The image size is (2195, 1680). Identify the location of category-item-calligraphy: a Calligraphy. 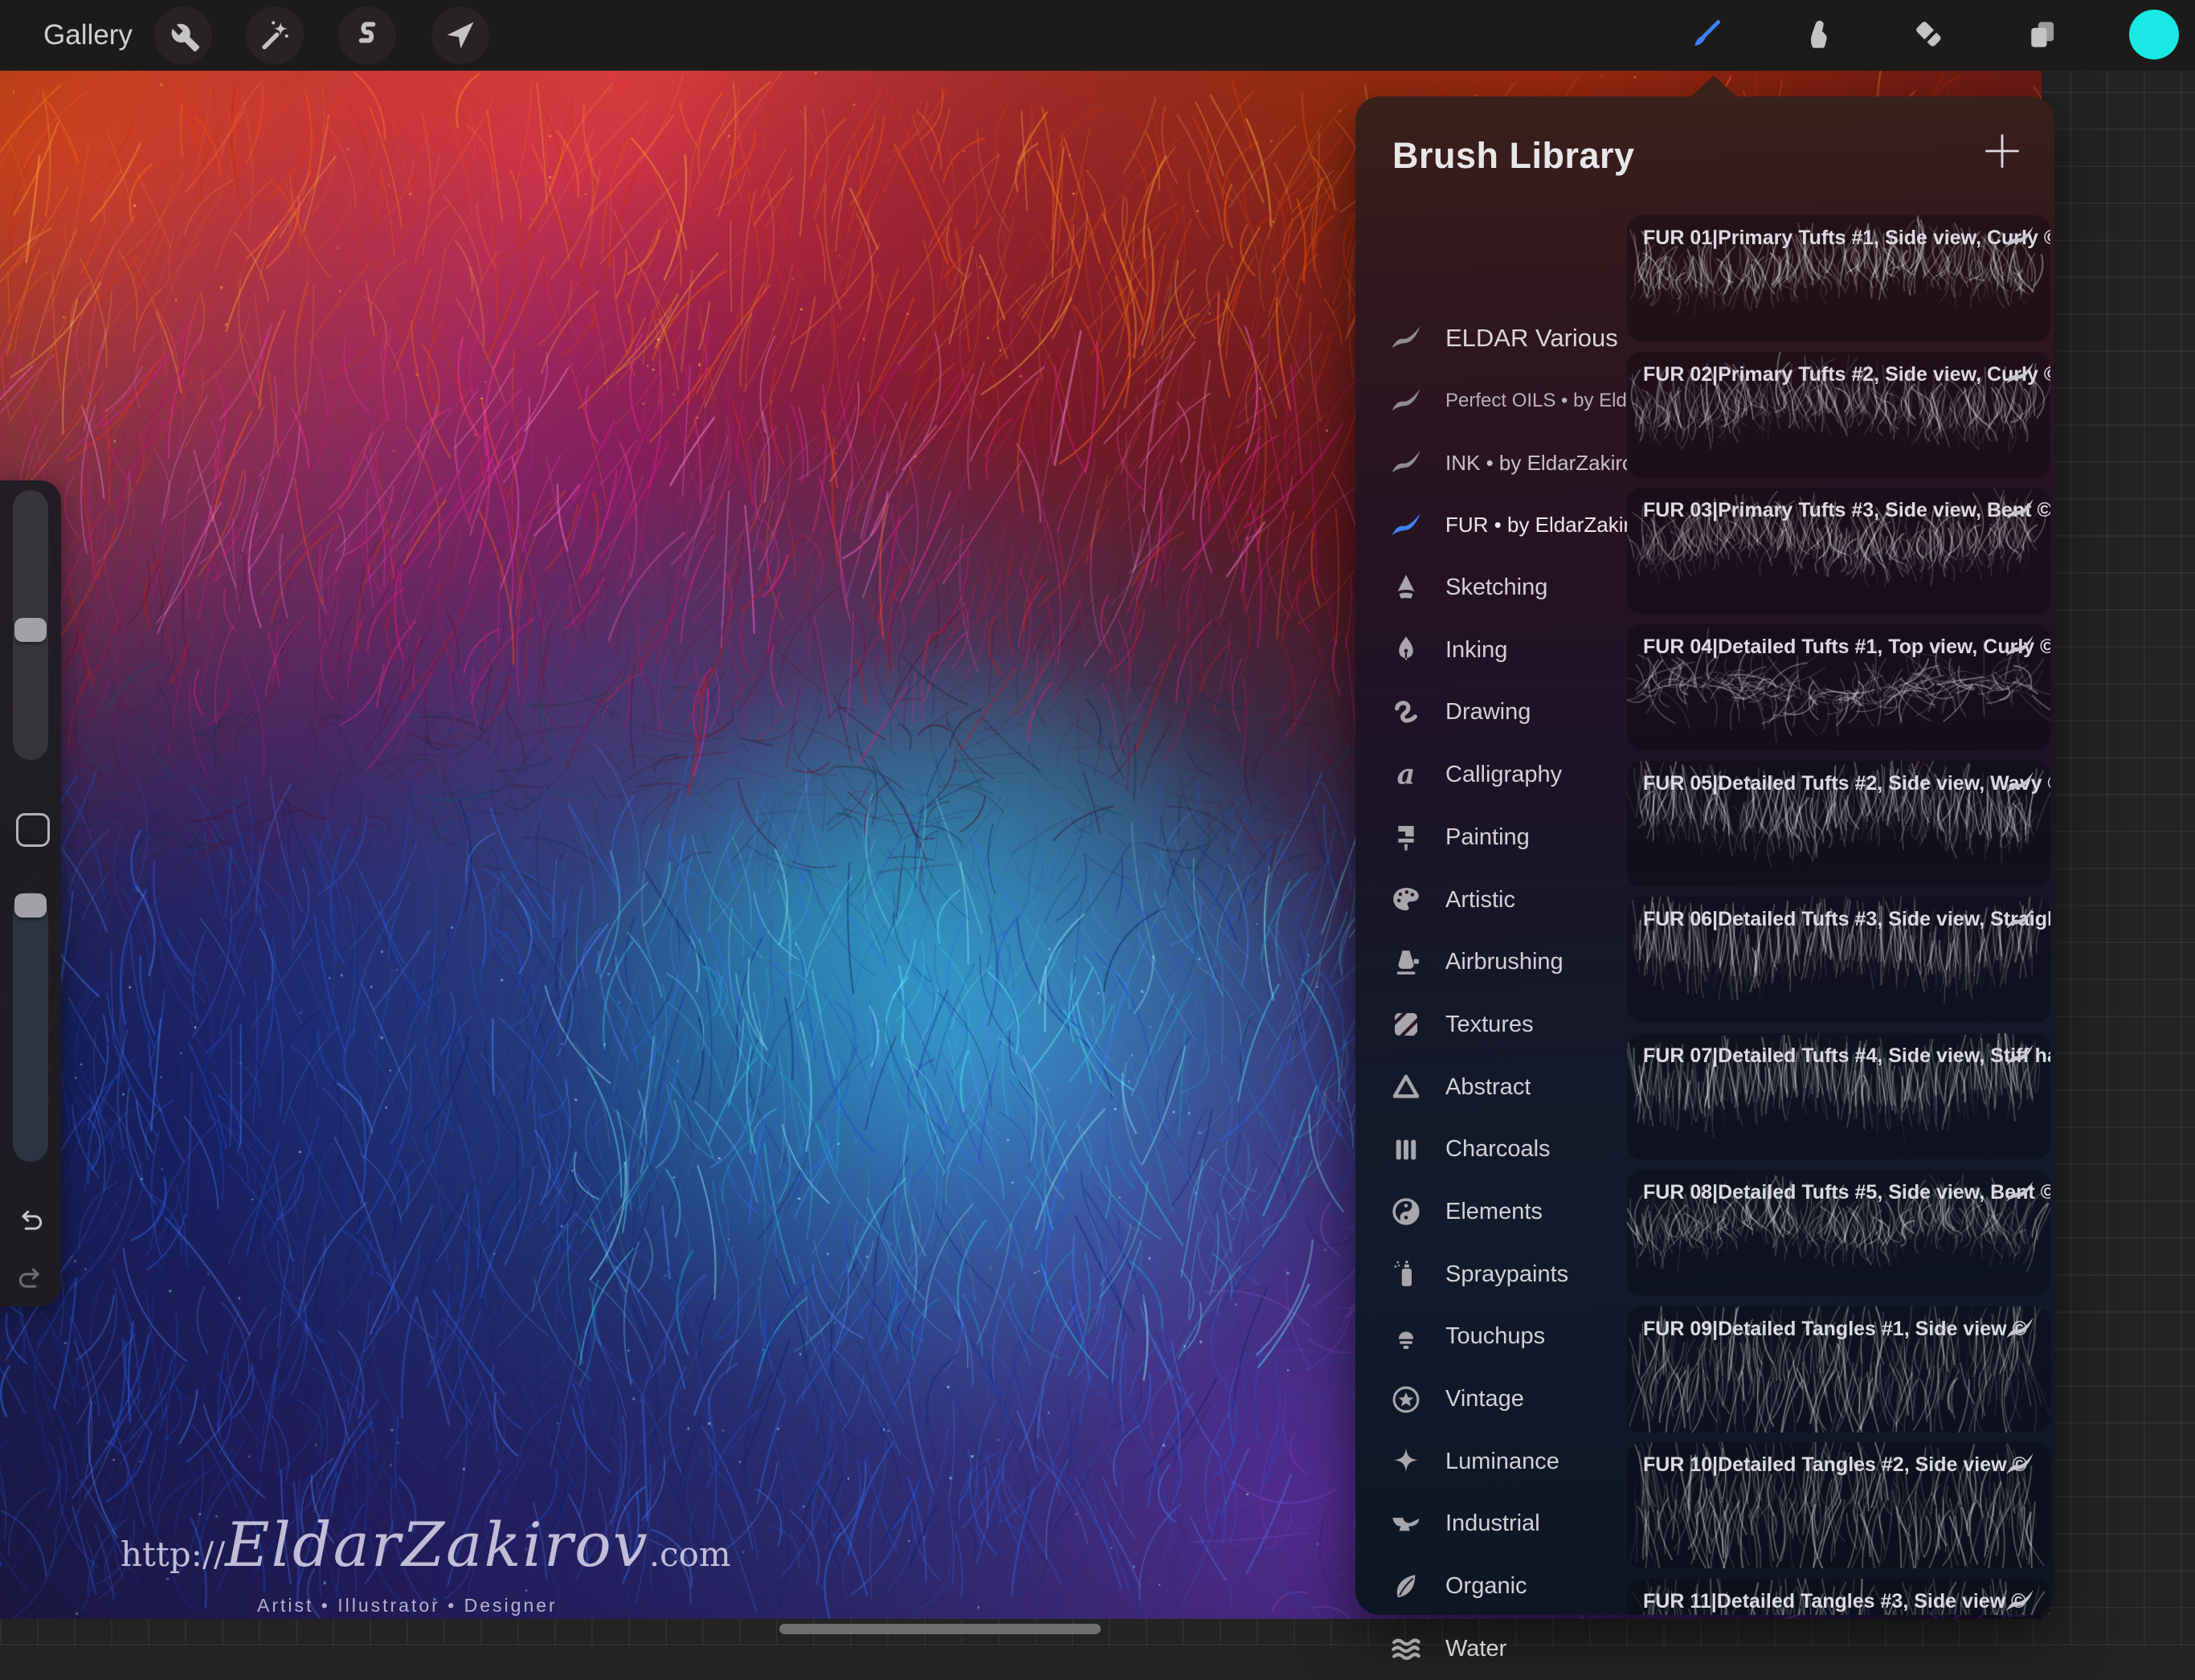
(1501, 775).